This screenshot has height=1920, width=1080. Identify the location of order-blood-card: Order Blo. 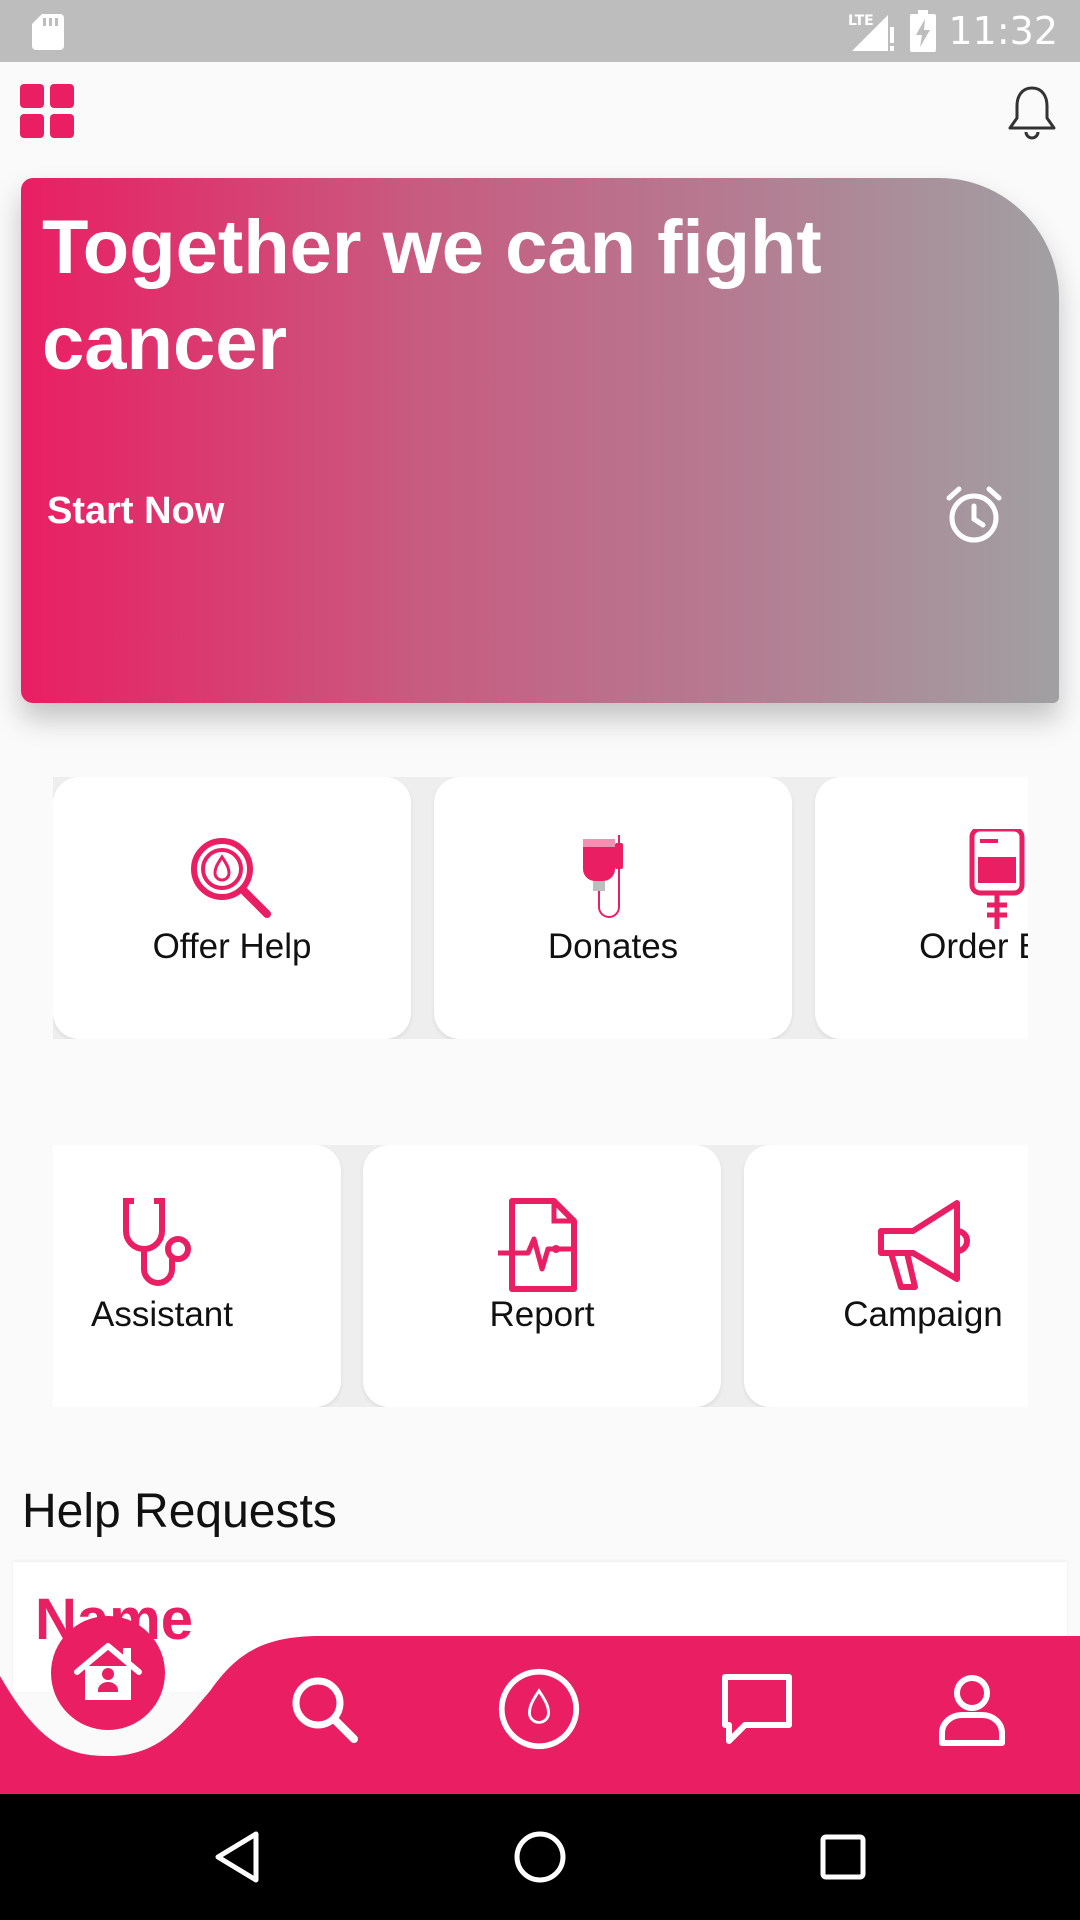
(921, 908).